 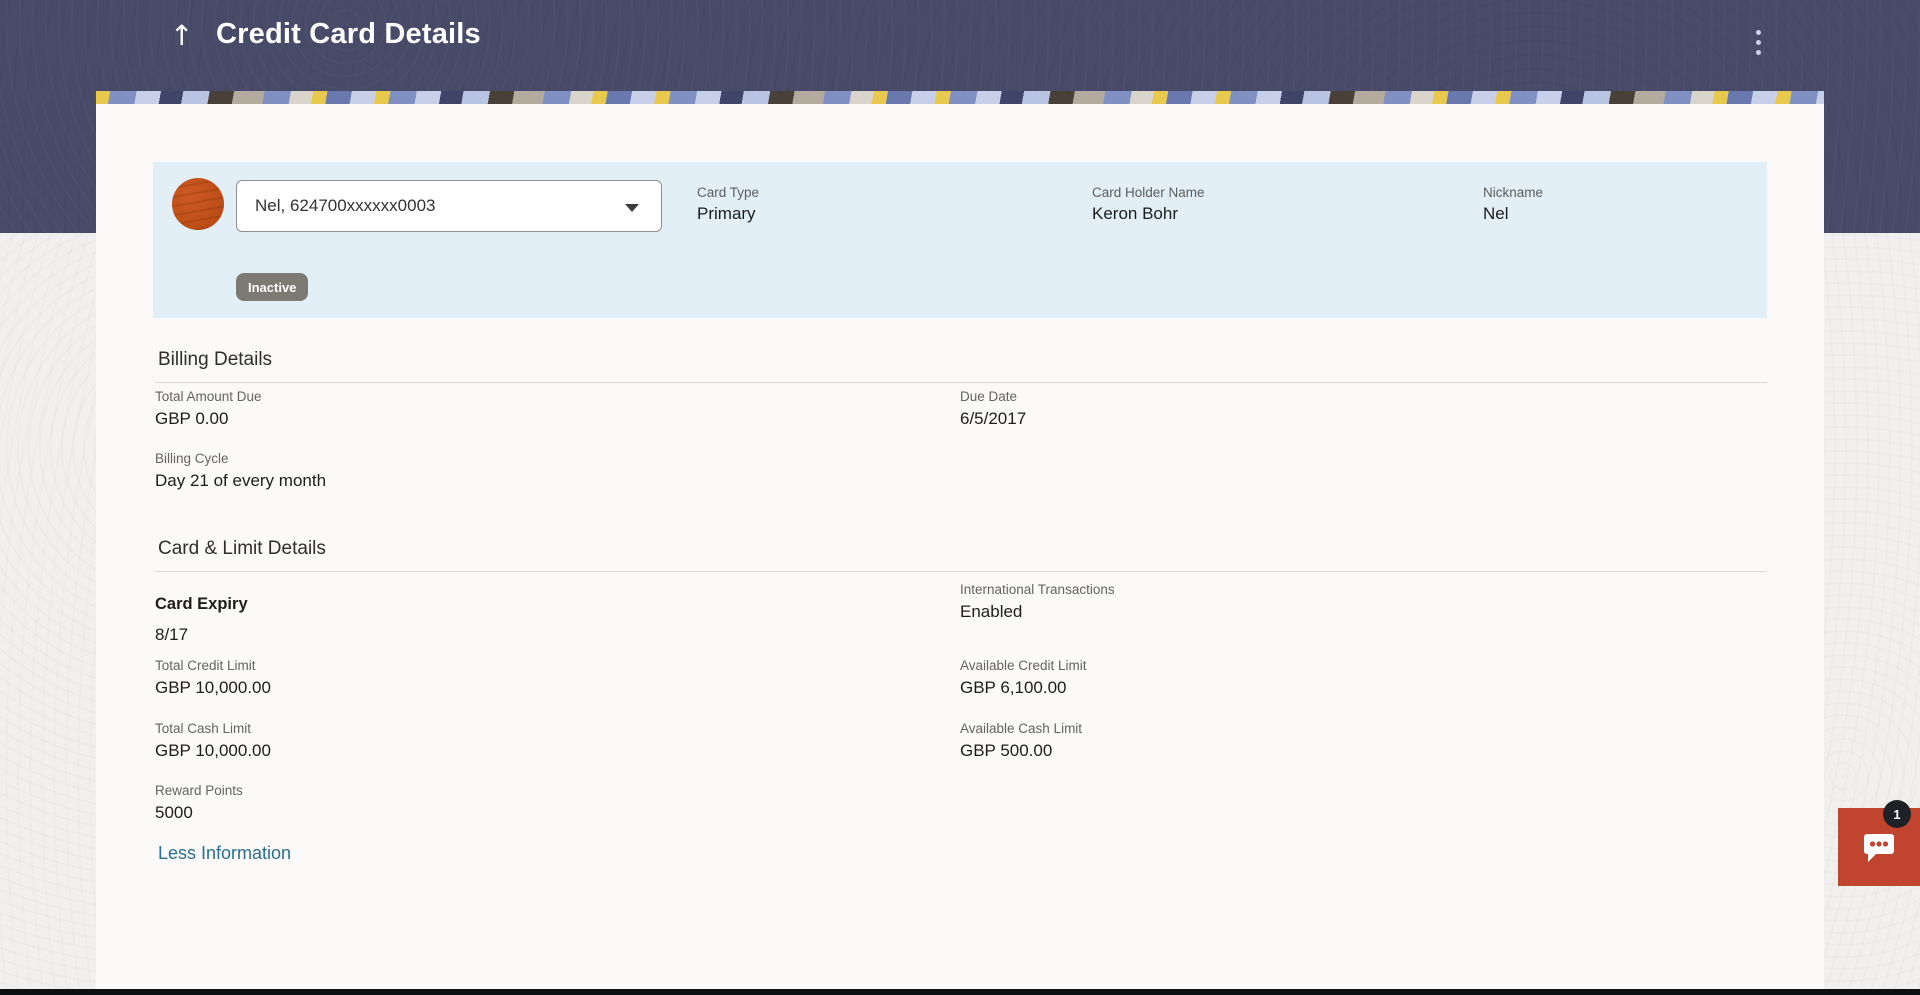 What do you see at coordinates (241, 480) in the screenshot?
I see `field-value: Day 21 of every month` at bounding box center [241, 480].